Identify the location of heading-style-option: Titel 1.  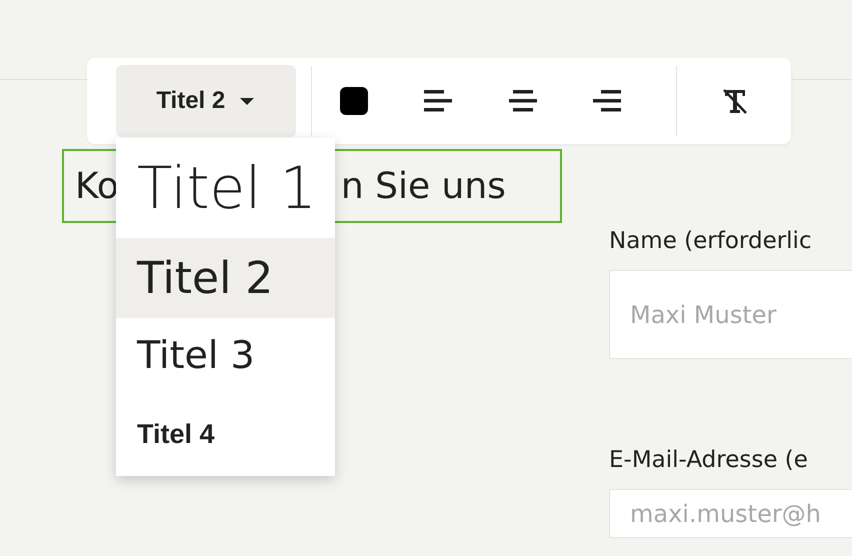
(225, 188).